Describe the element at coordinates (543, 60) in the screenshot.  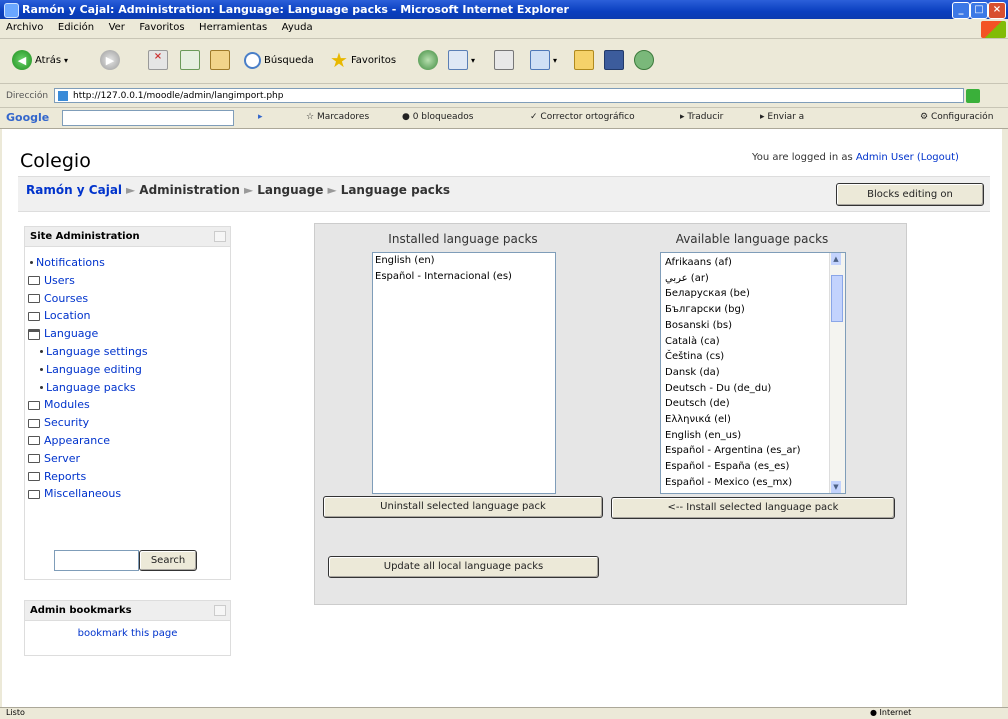
I see `edit-button: ▾` at that location.